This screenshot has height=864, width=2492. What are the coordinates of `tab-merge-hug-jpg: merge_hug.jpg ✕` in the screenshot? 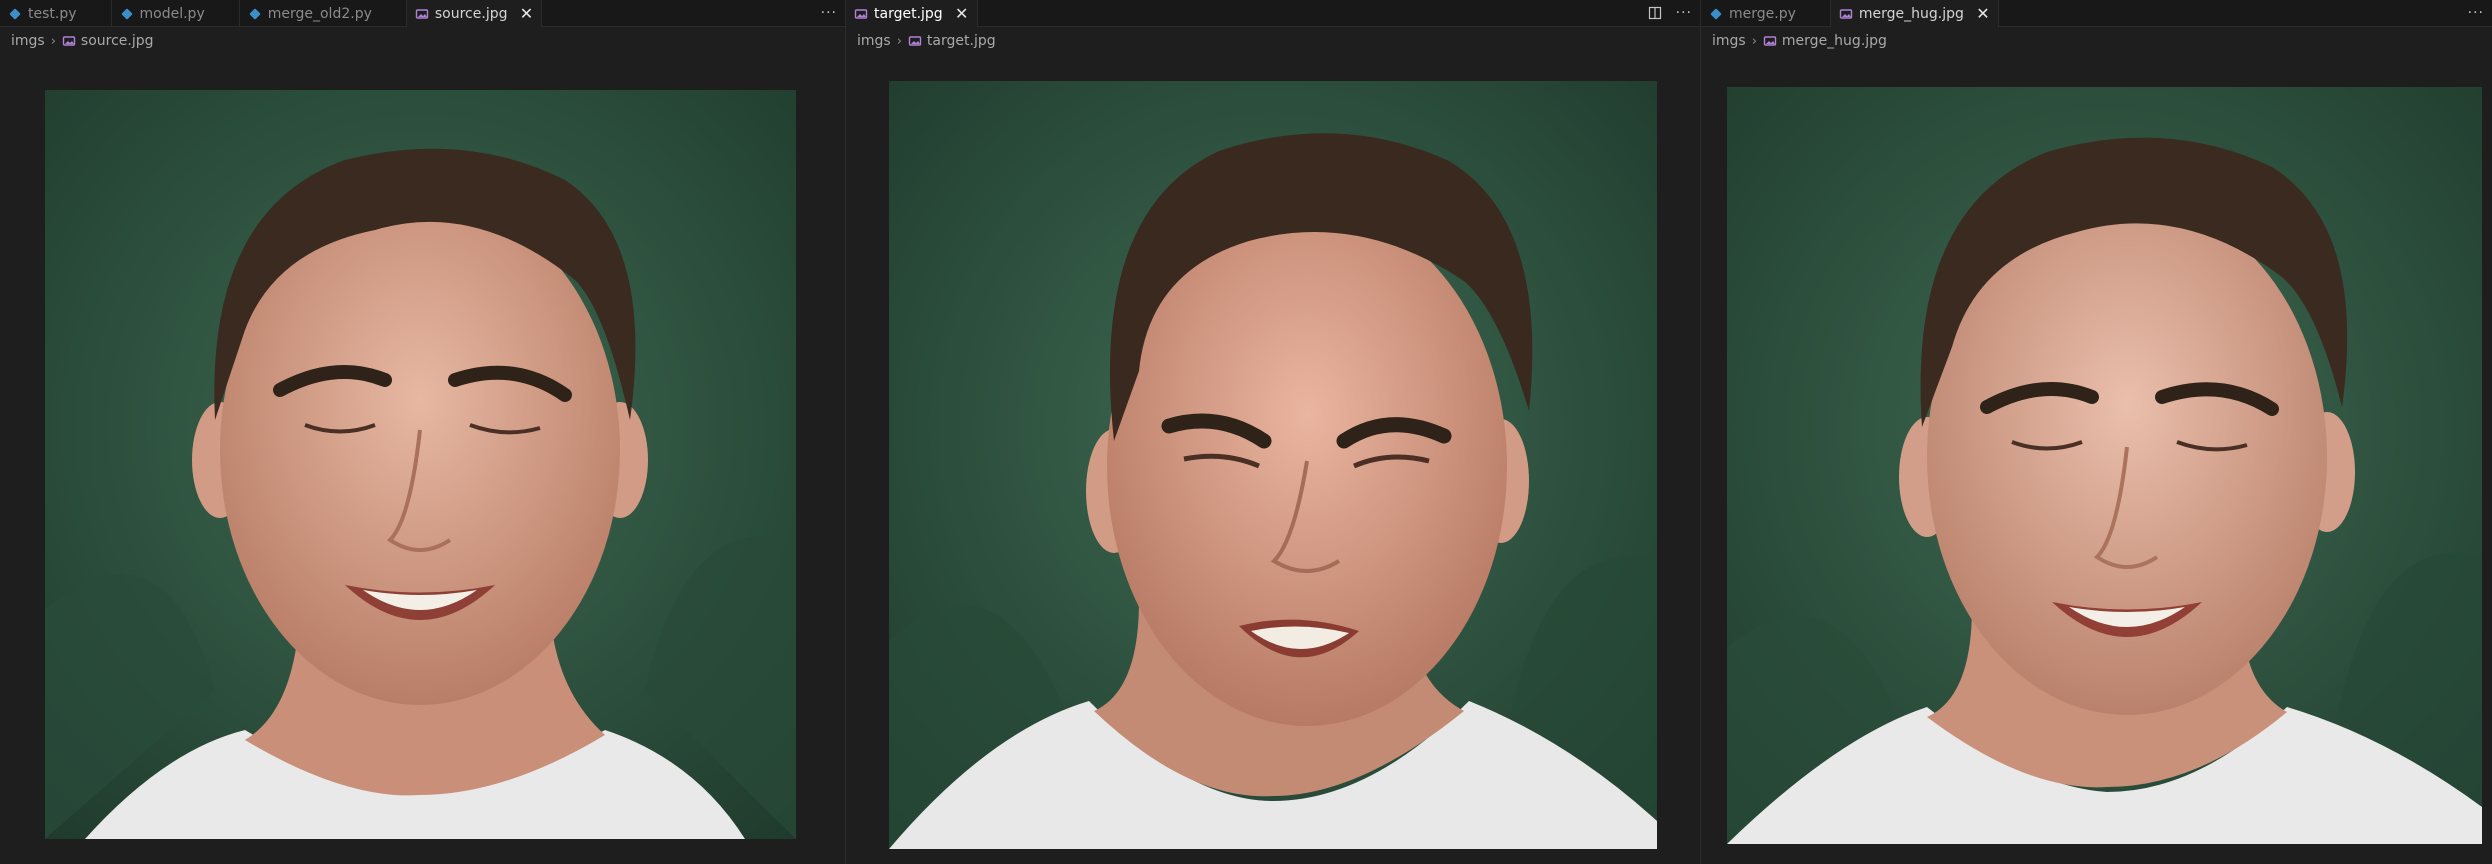 It's located at (1914, 13).